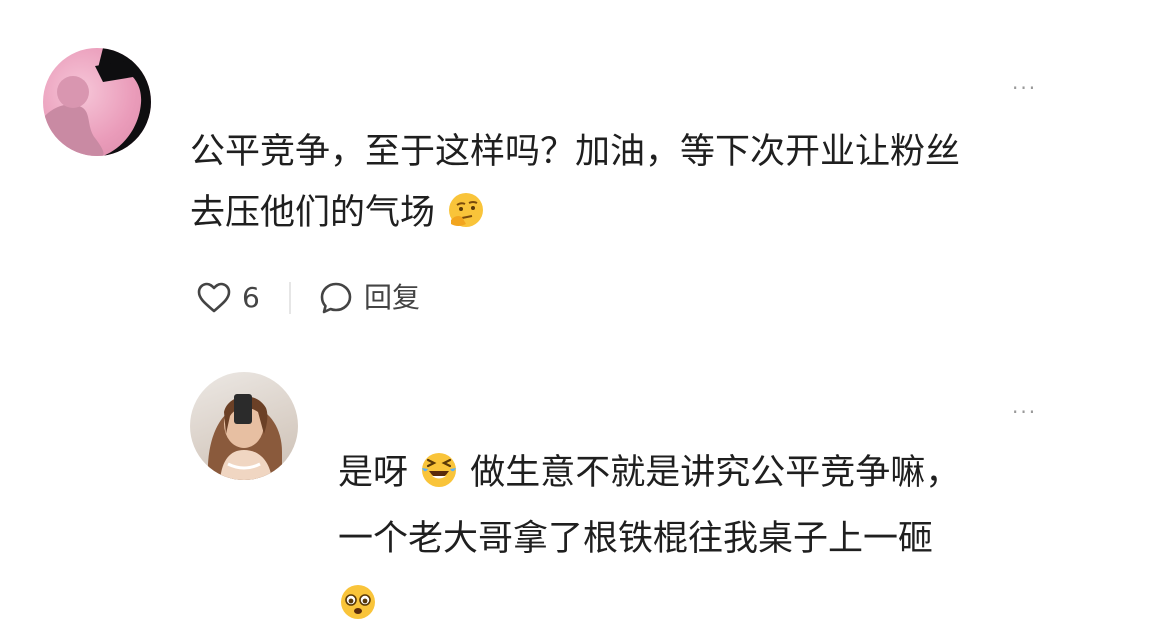 The height and width of the screenshot is (638, 1166). What do you see at coordinates (466, 210) in the screenshot?
I see `thinking-face-icon` at bounding box center [466, 210].